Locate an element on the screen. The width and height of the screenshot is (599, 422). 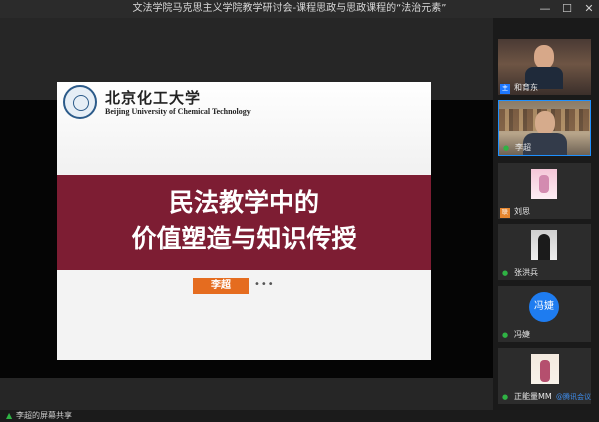
participant-tile: ● 正能量MM @腾讯会议 is located at coordinates (544, 376).